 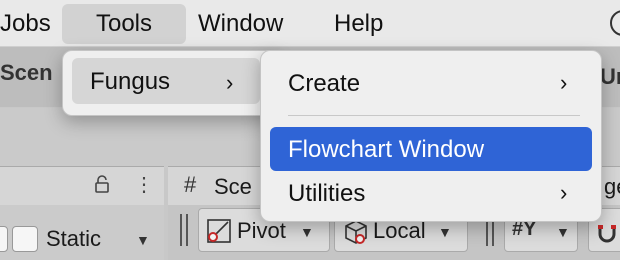 I want to click on tab-fragment: ge, so click(x=612, y=187).